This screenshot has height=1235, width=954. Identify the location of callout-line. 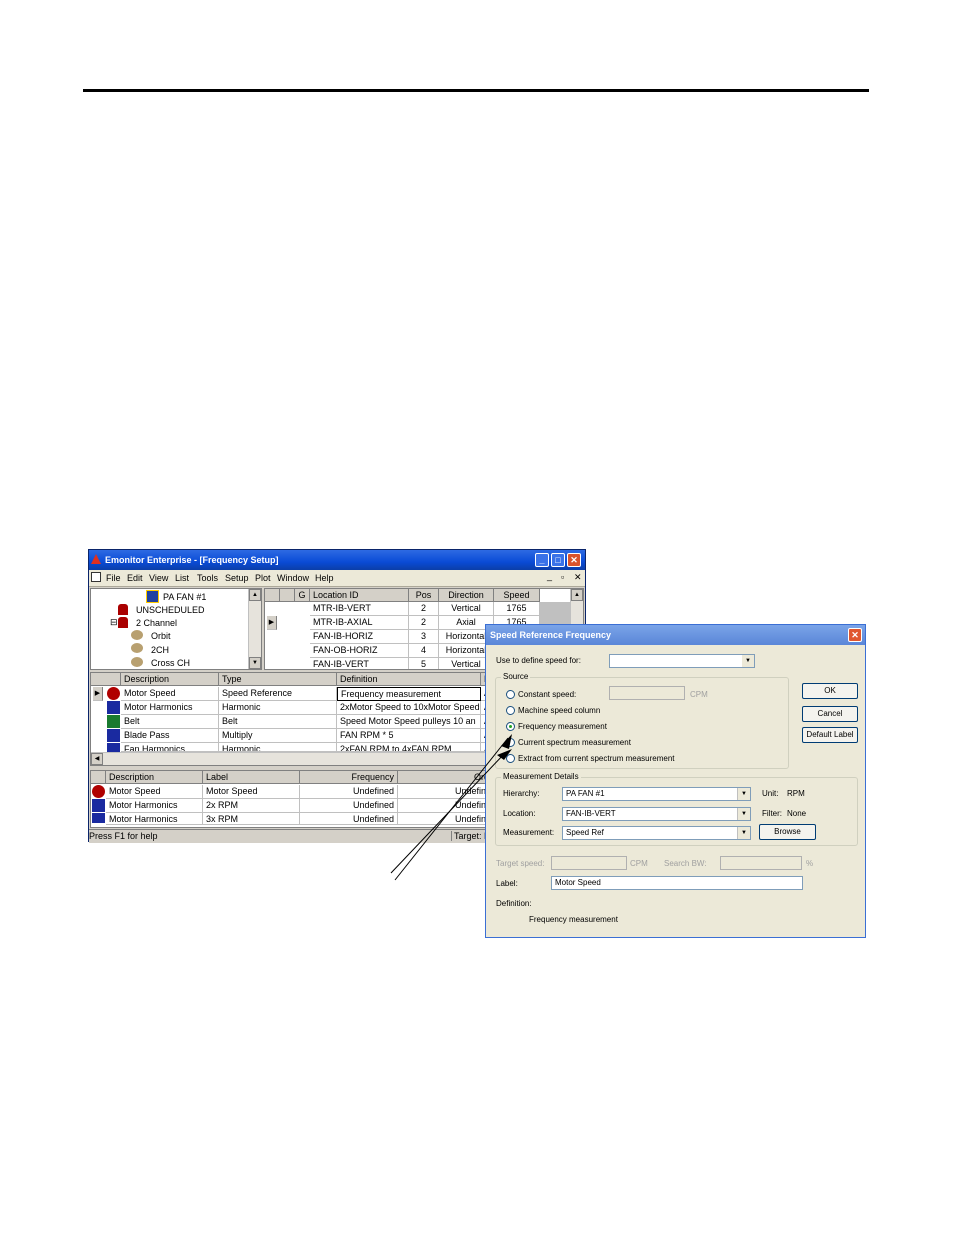
(451, 809).